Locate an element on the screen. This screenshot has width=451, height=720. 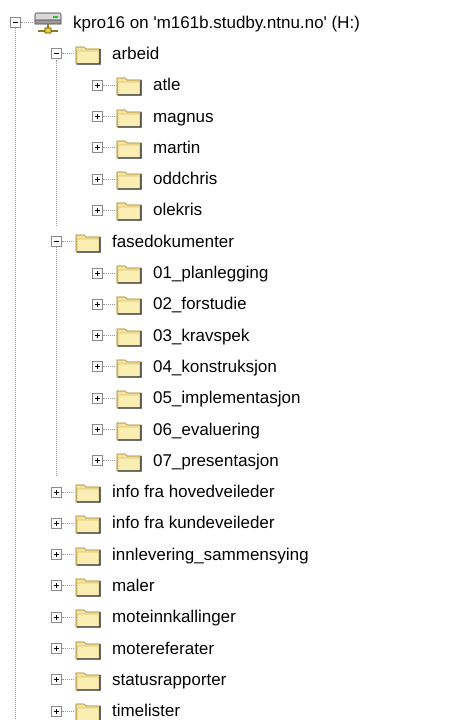
folder-name: olekris is located at coordinates (177, 210).